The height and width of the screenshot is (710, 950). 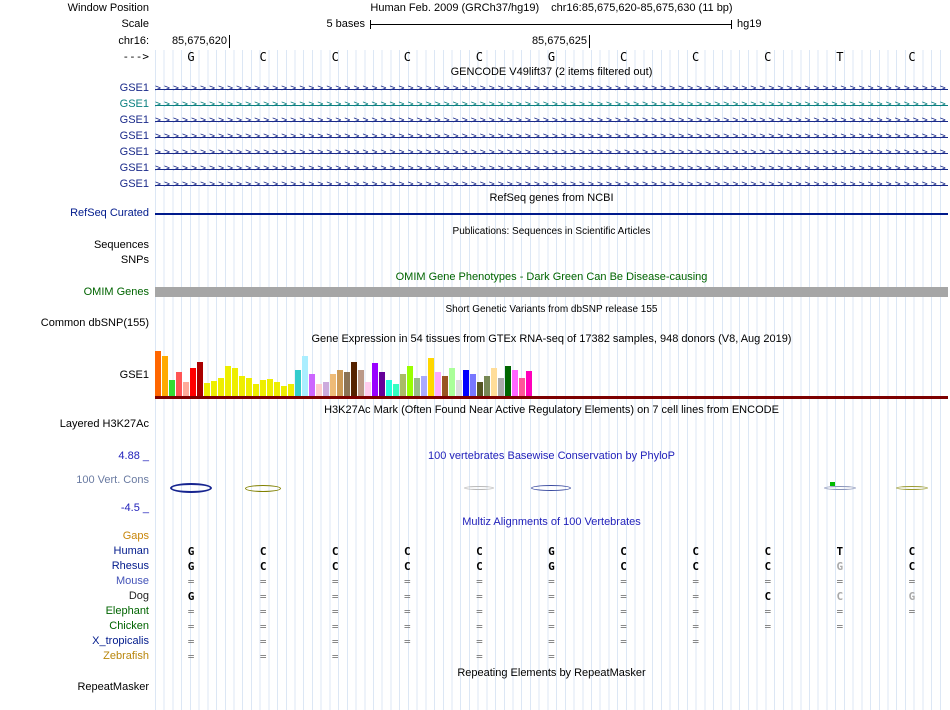 I want to click on dbsnp-label: Common dbSNP(155), so click(x=75, y=323).